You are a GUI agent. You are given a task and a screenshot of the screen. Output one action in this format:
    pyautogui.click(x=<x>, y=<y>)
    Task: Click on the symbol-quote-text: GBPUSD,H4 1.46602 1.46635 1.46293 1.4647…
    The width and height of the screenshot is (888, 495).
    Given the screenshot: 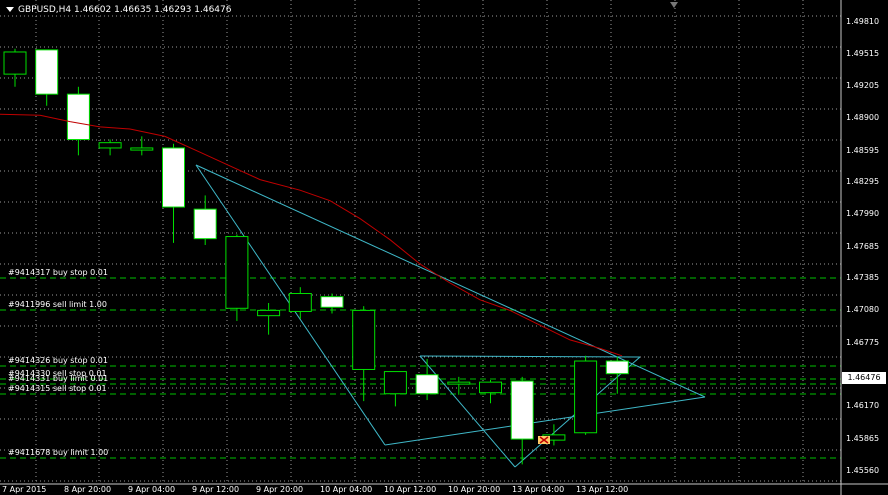 What is the action you would take?
    pyautogui.click(x=125, y=10)
    